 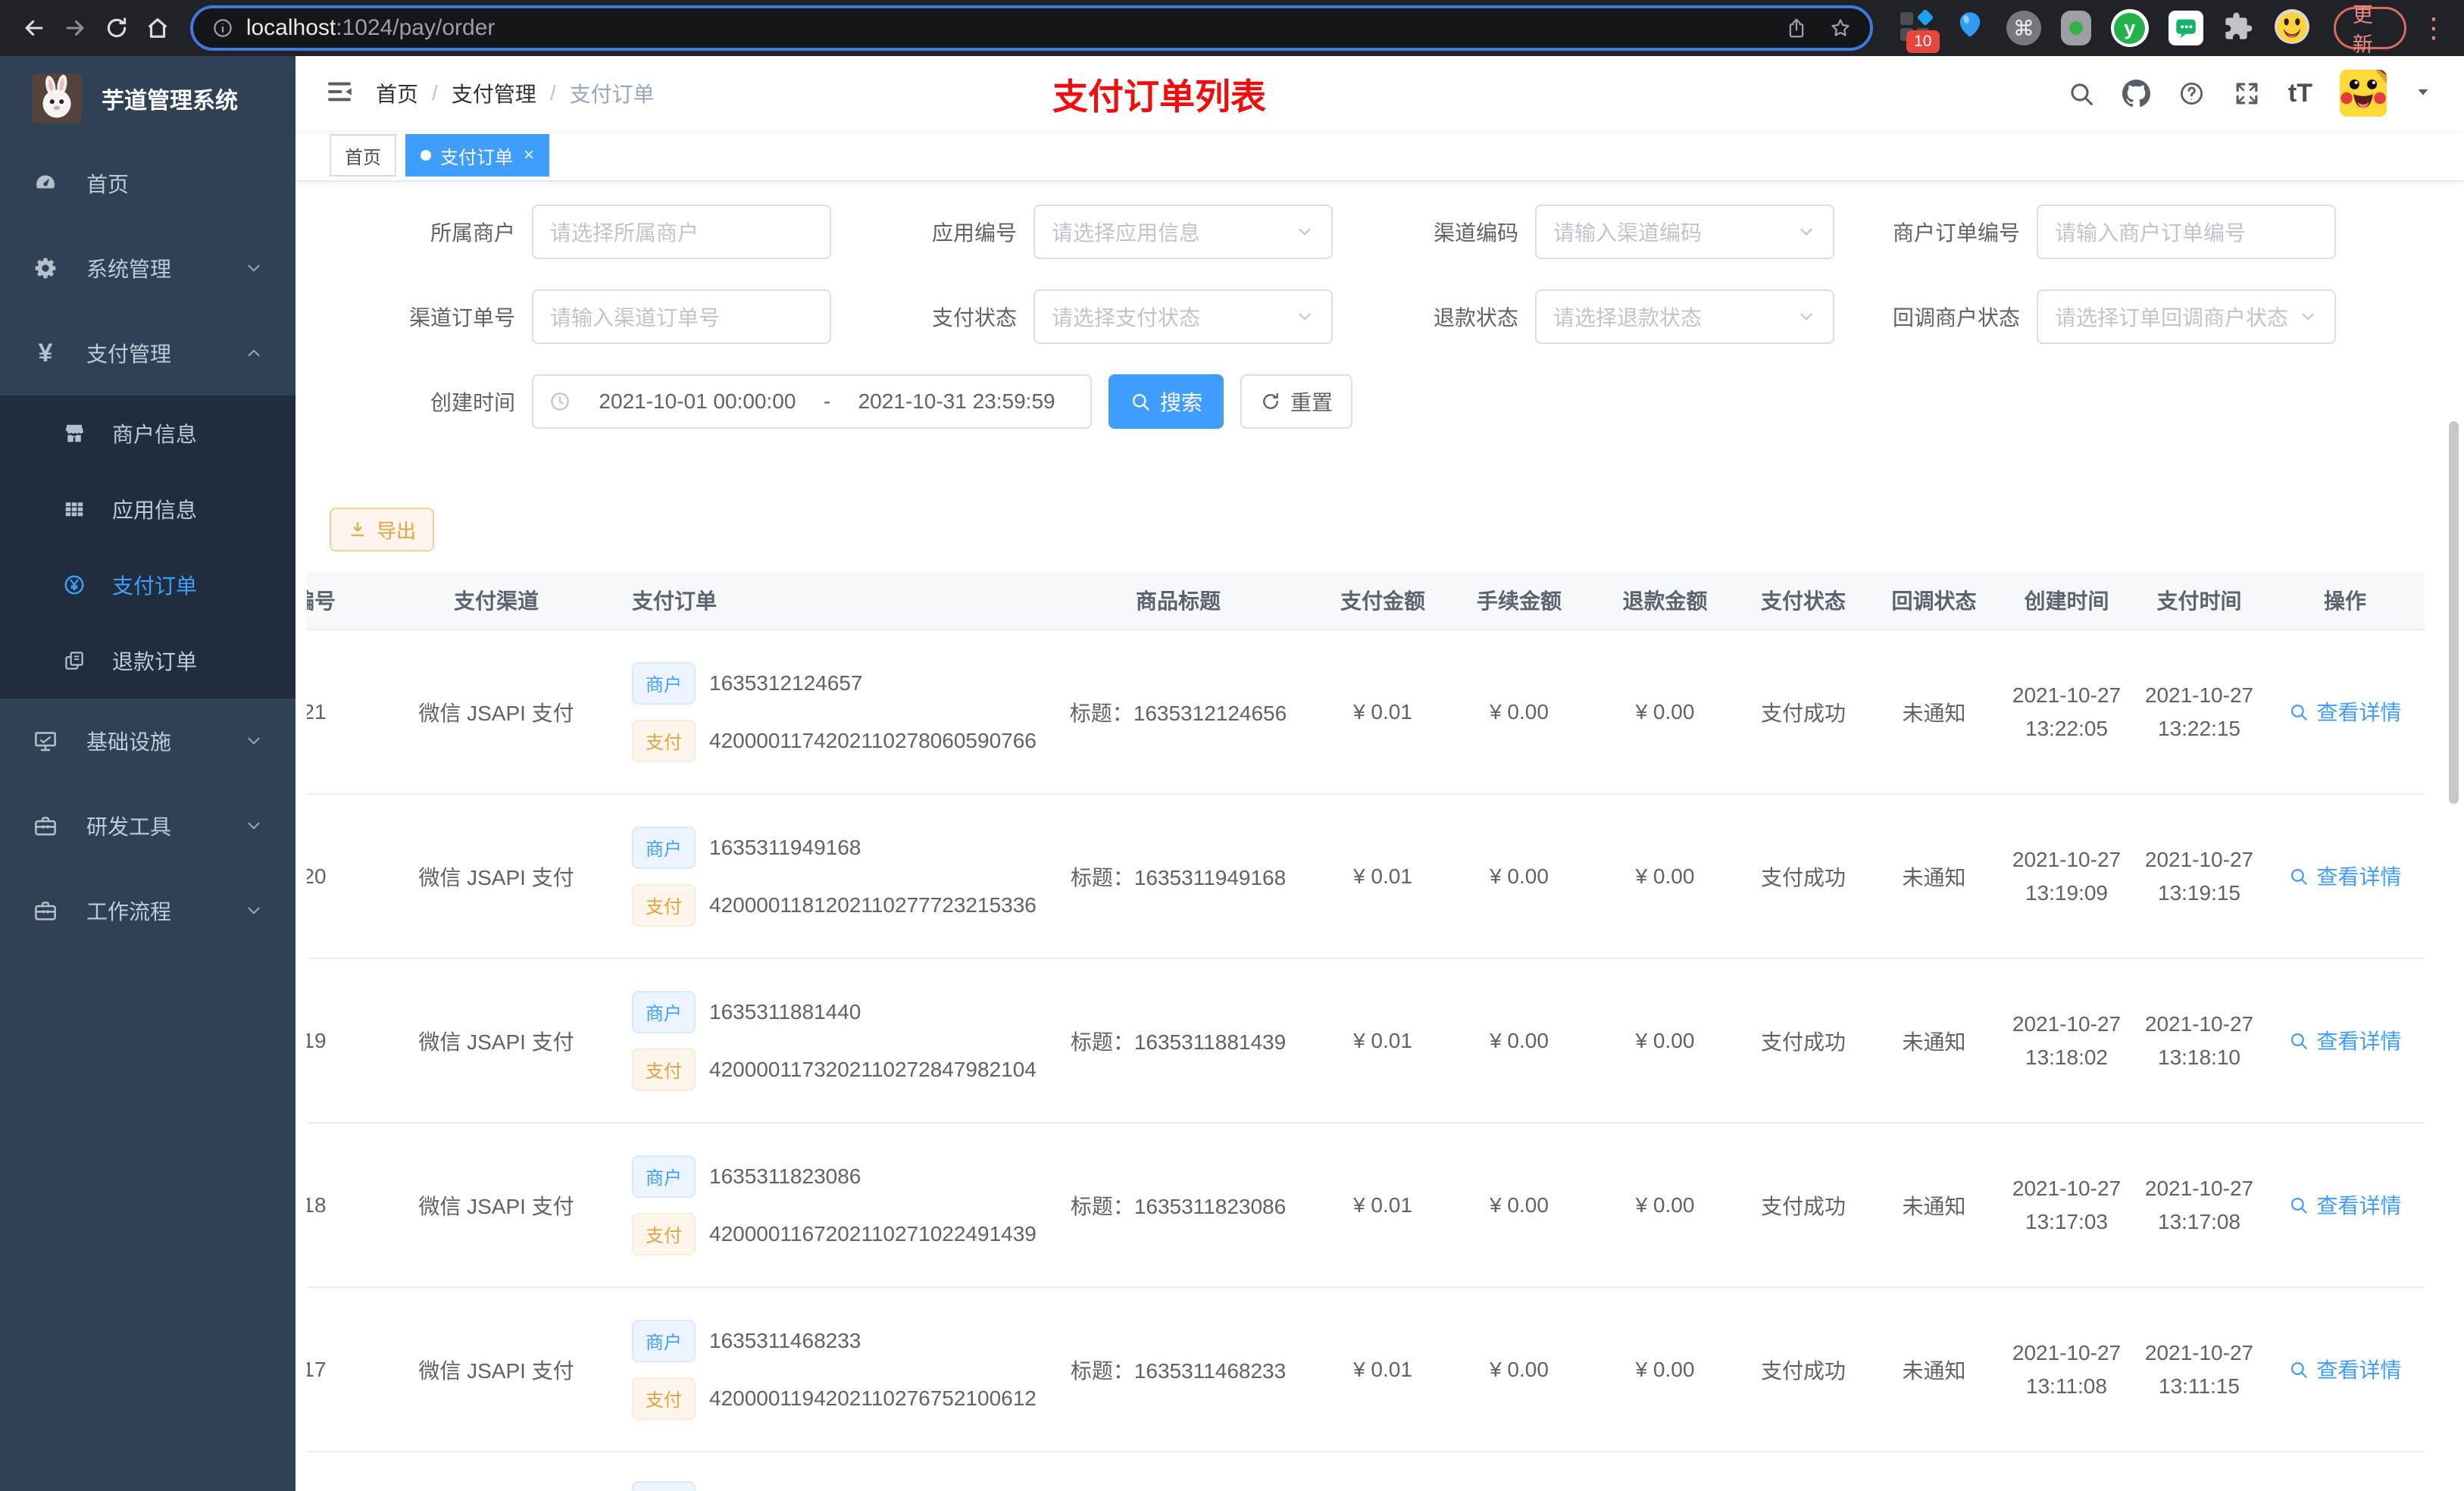 What do you see at coordinates (1166, 401) in the screenshot?
I see `search-button: 搜索` at bounding box center [1166, 401].